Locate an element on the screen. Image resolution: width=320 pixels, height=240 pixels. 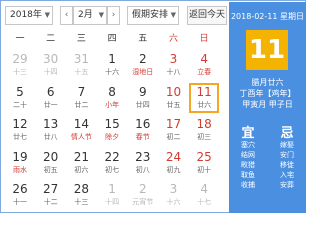
lunar-day: 初五 is located at coordinates (50, 169).